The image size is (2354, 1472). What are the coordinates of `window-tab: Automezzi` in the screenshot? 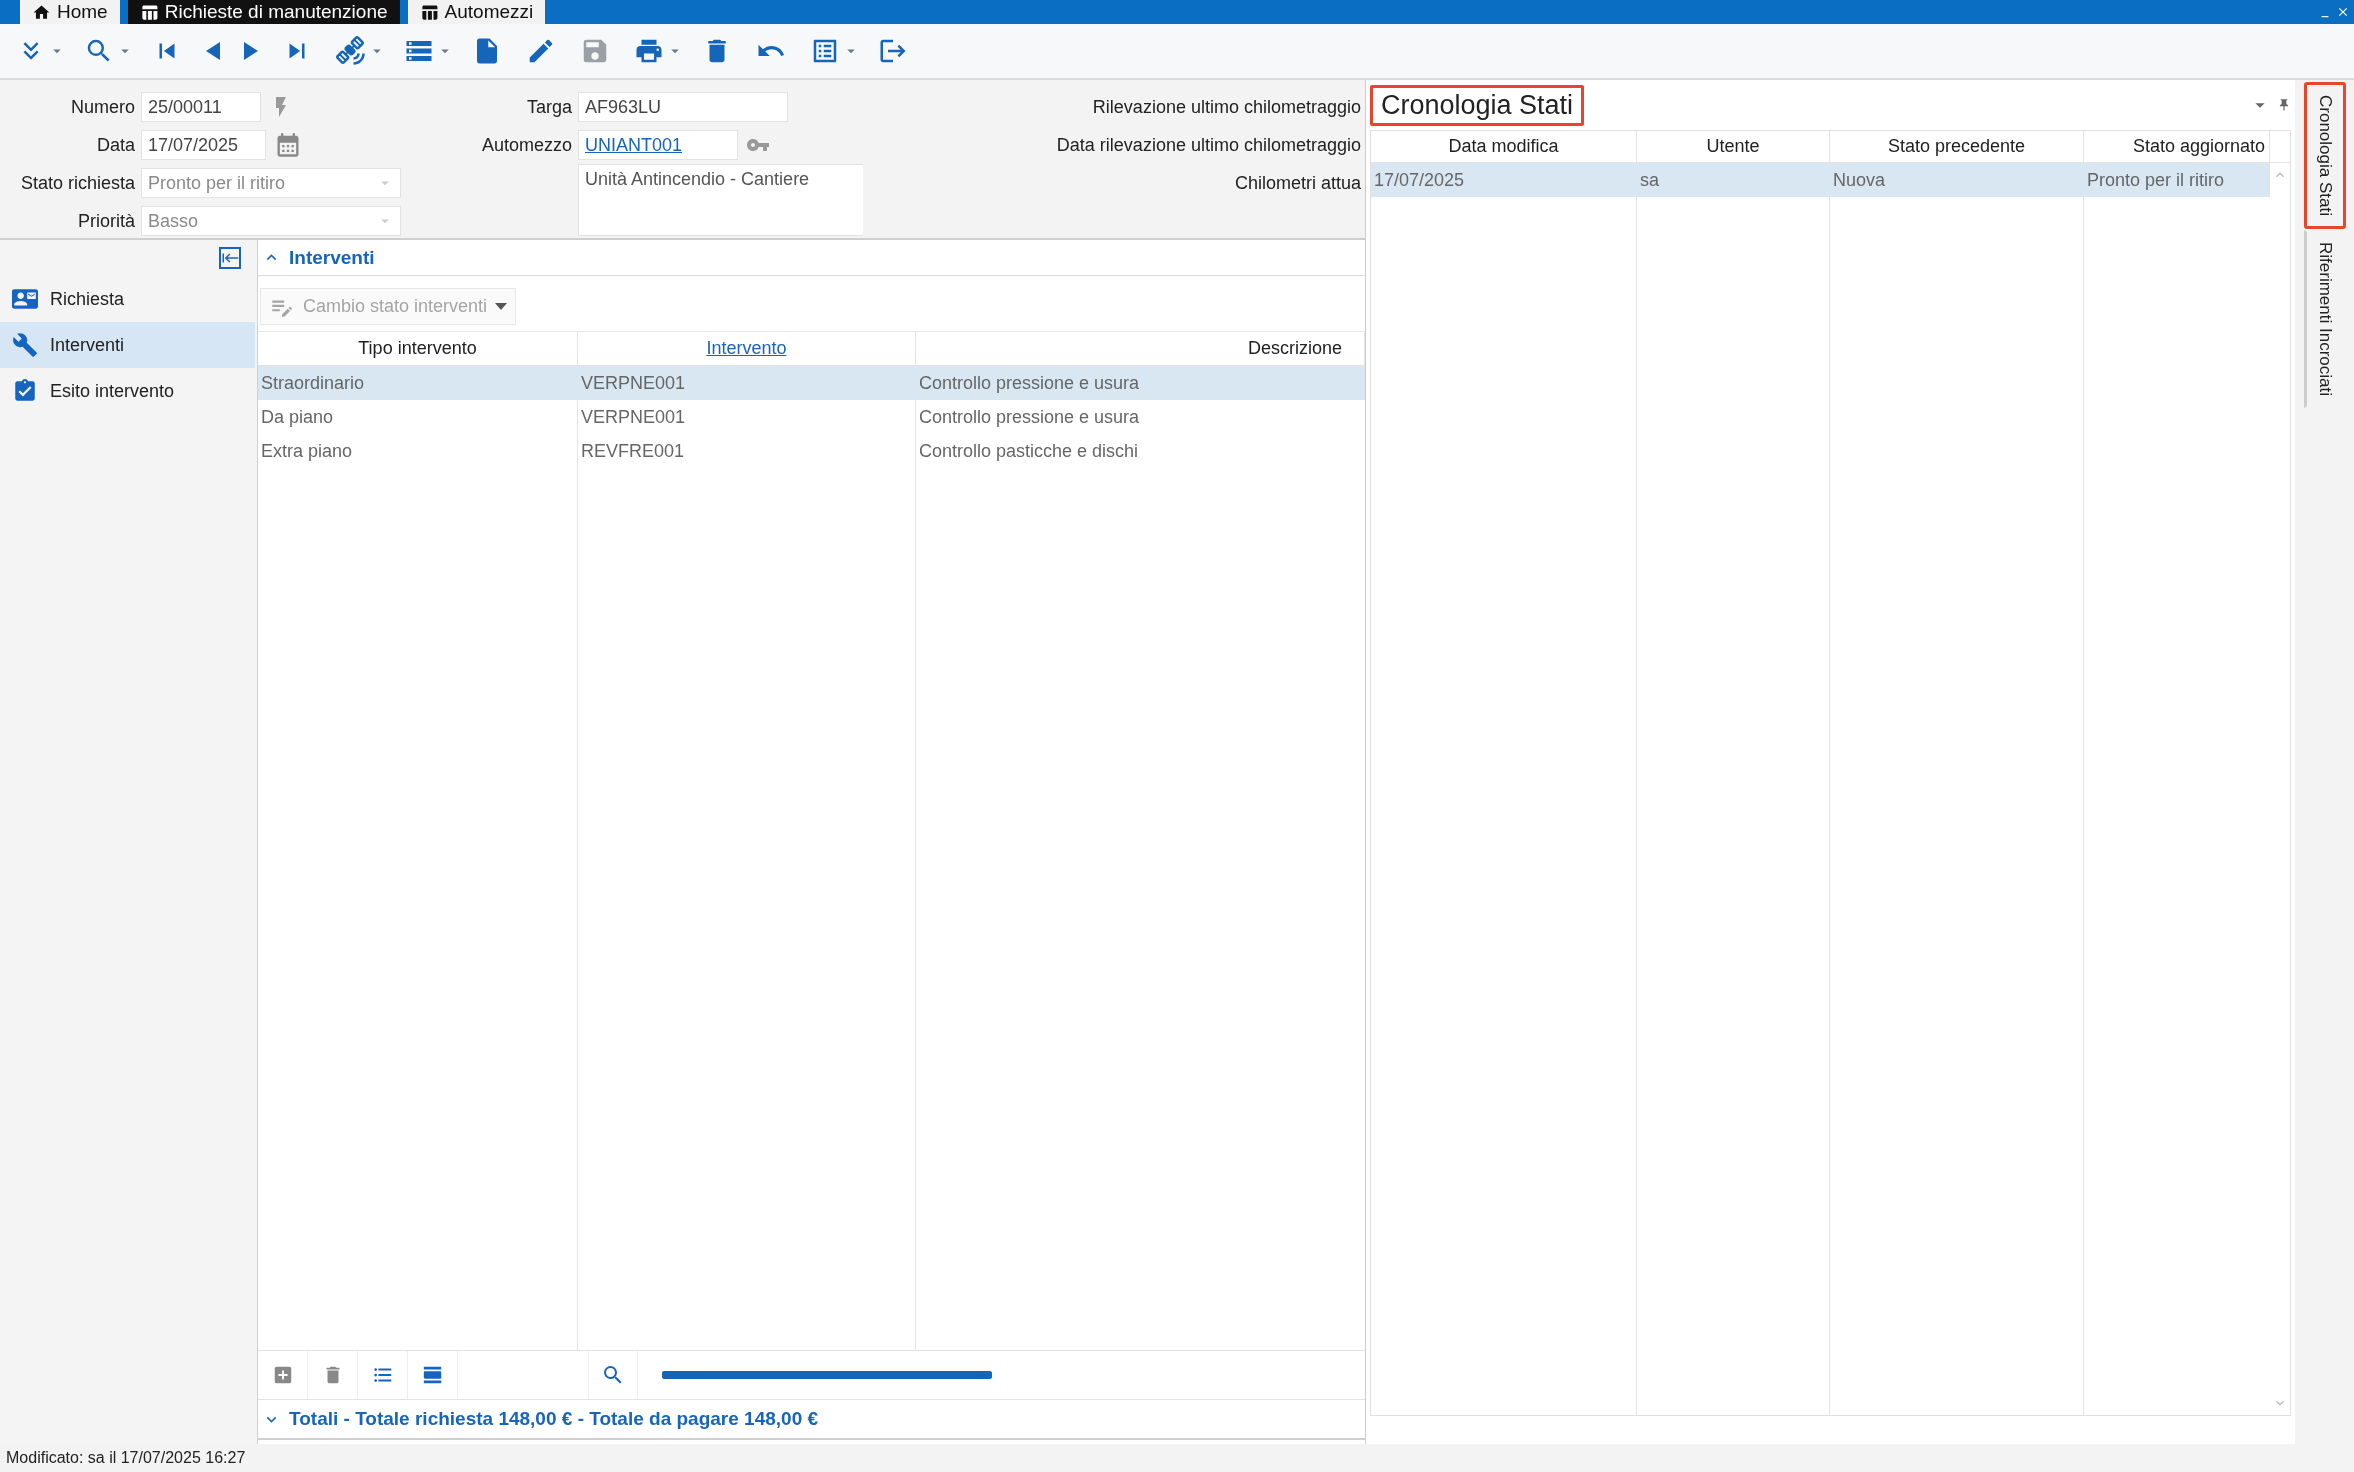 It's located at (476, 12).